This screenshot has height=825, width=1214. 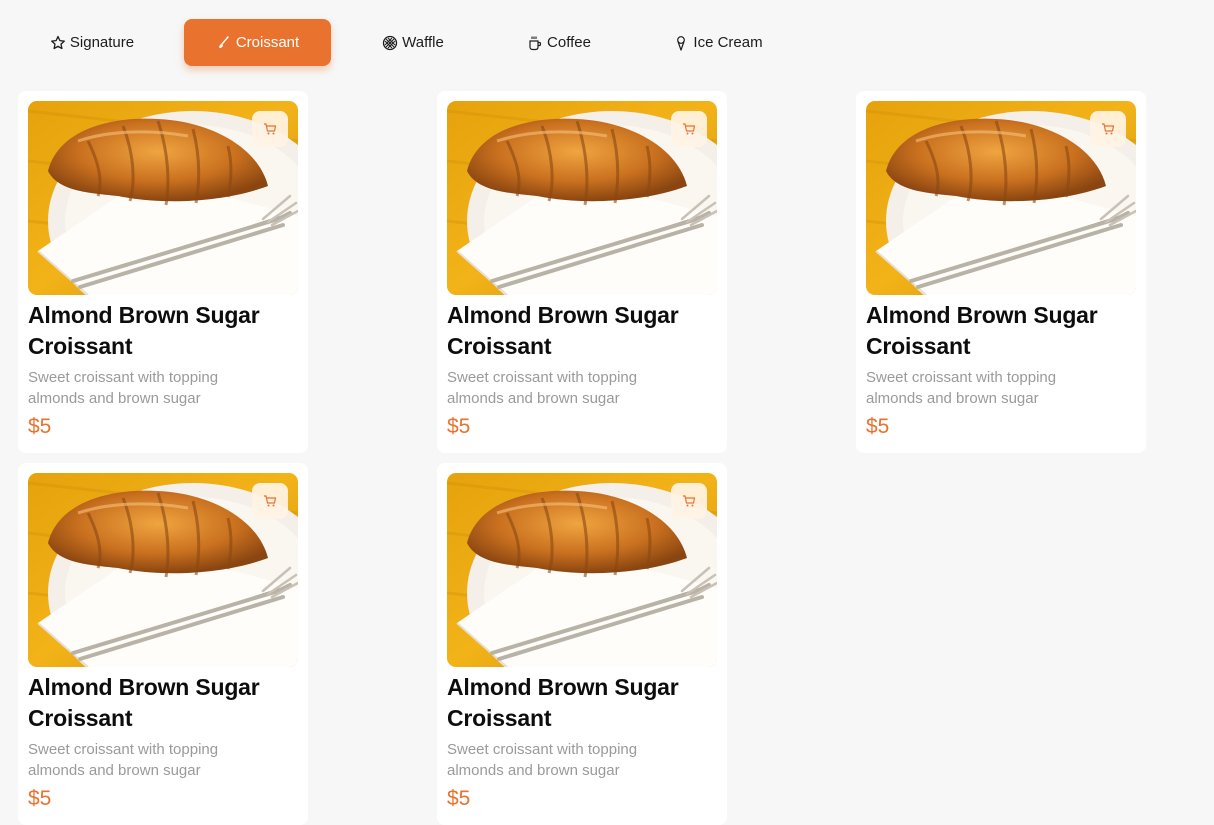 I want to click on tab-label: Croissant, so click(x=267, y=42).